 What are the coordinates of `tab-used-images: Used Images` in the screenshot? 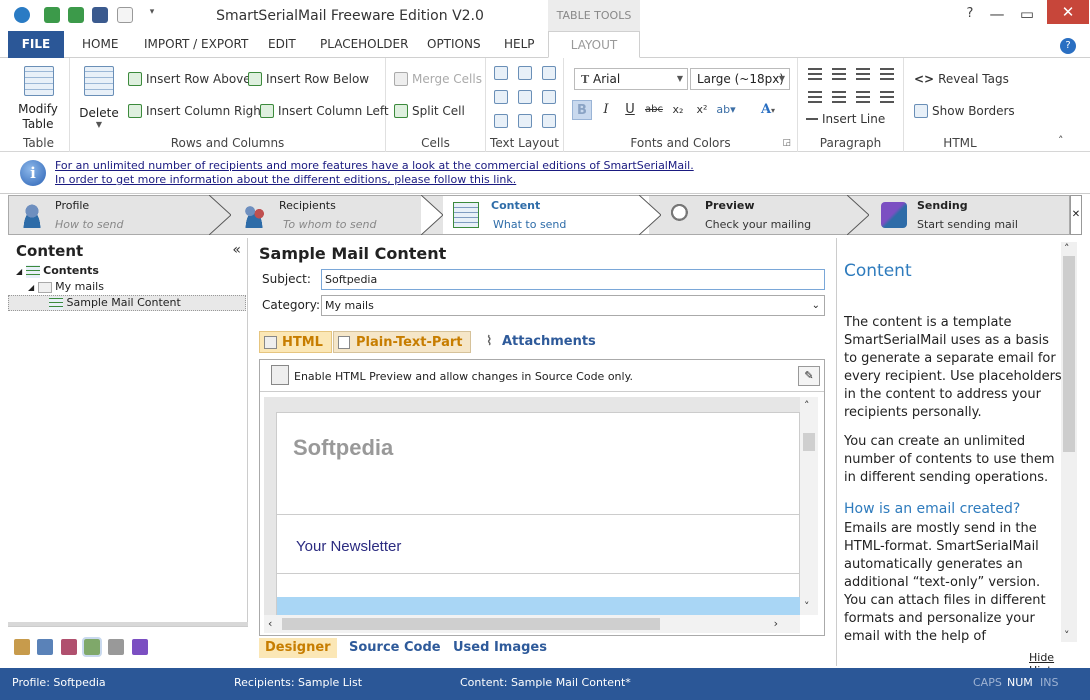 It's located at (500, 648).